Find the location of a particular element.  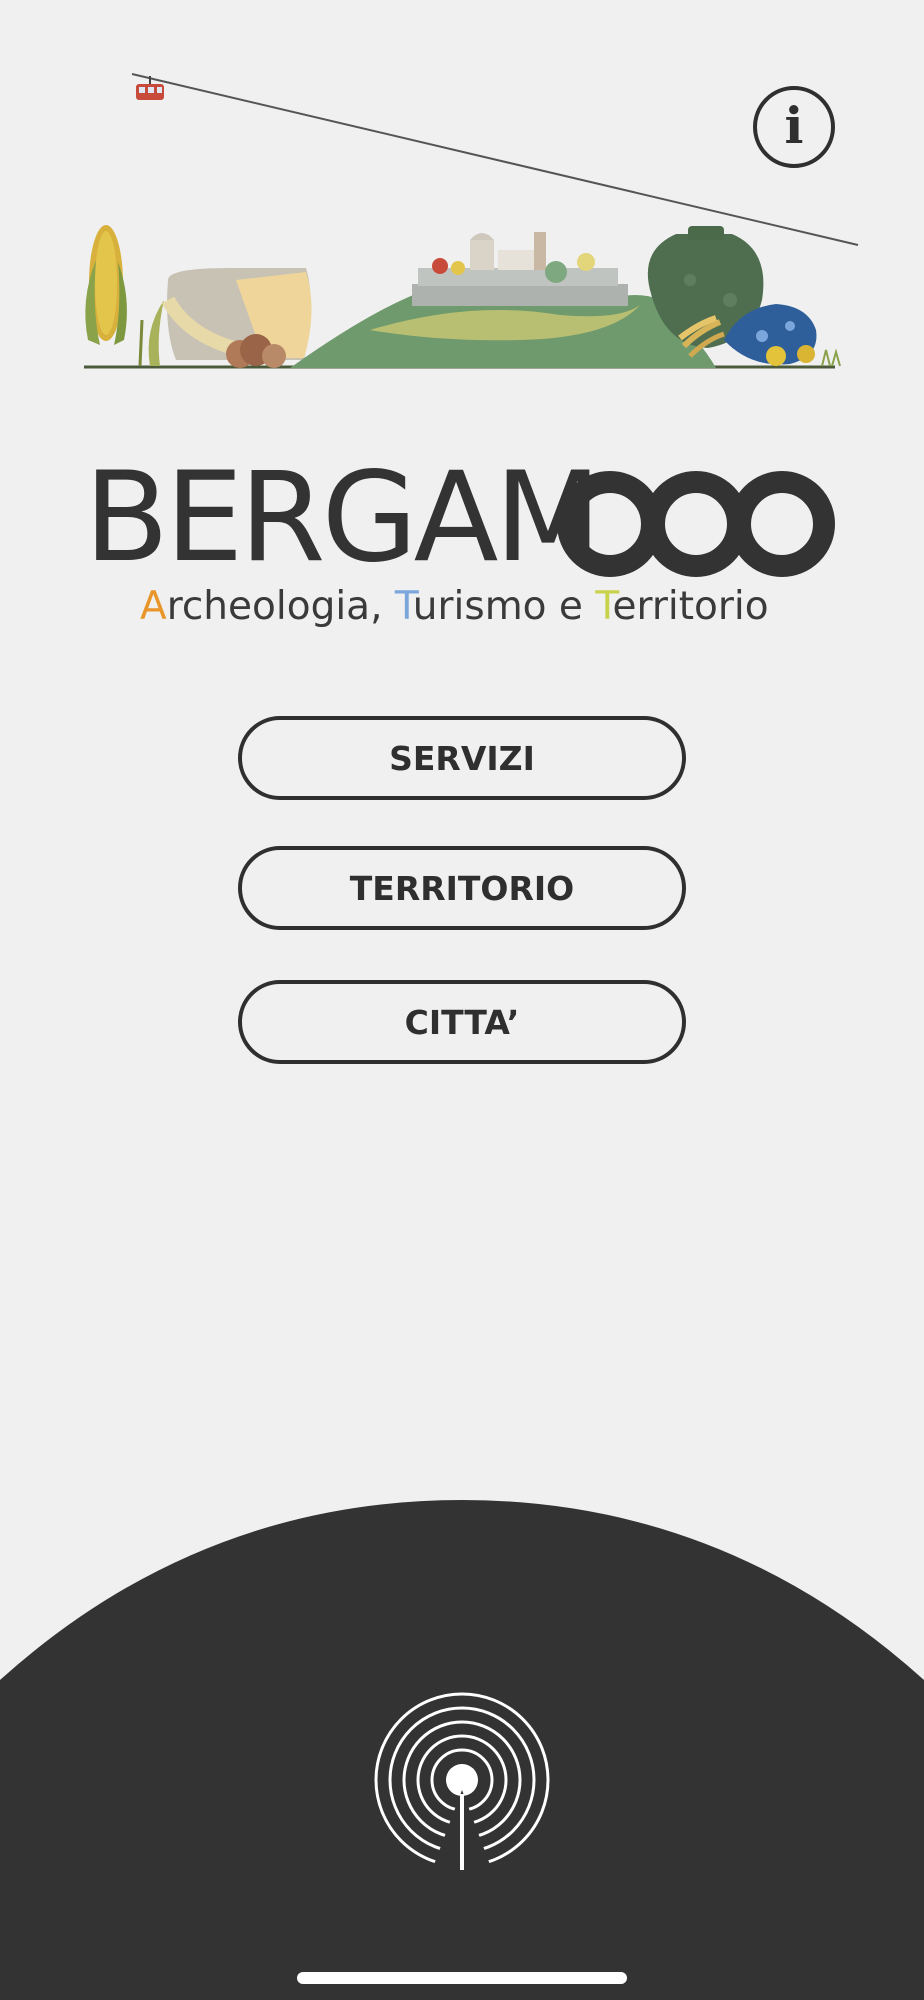

info-button: i is located at coordinates (794, 127).